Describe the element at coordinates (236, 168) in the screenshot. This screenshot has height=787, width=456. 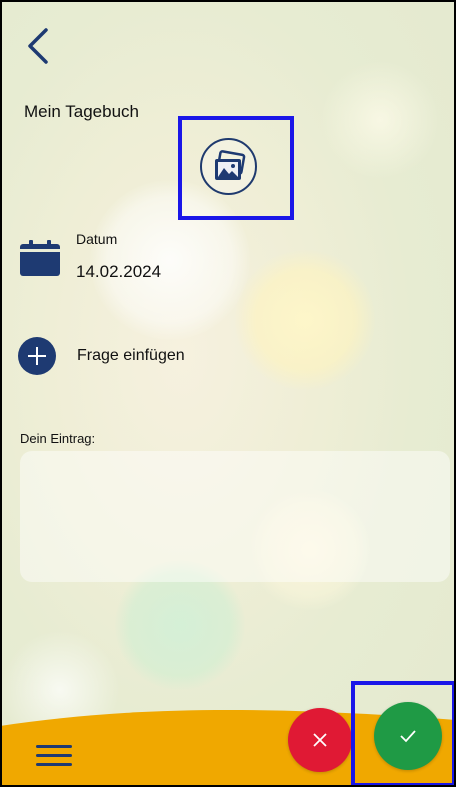
I see `highlight-box-image` at that location.